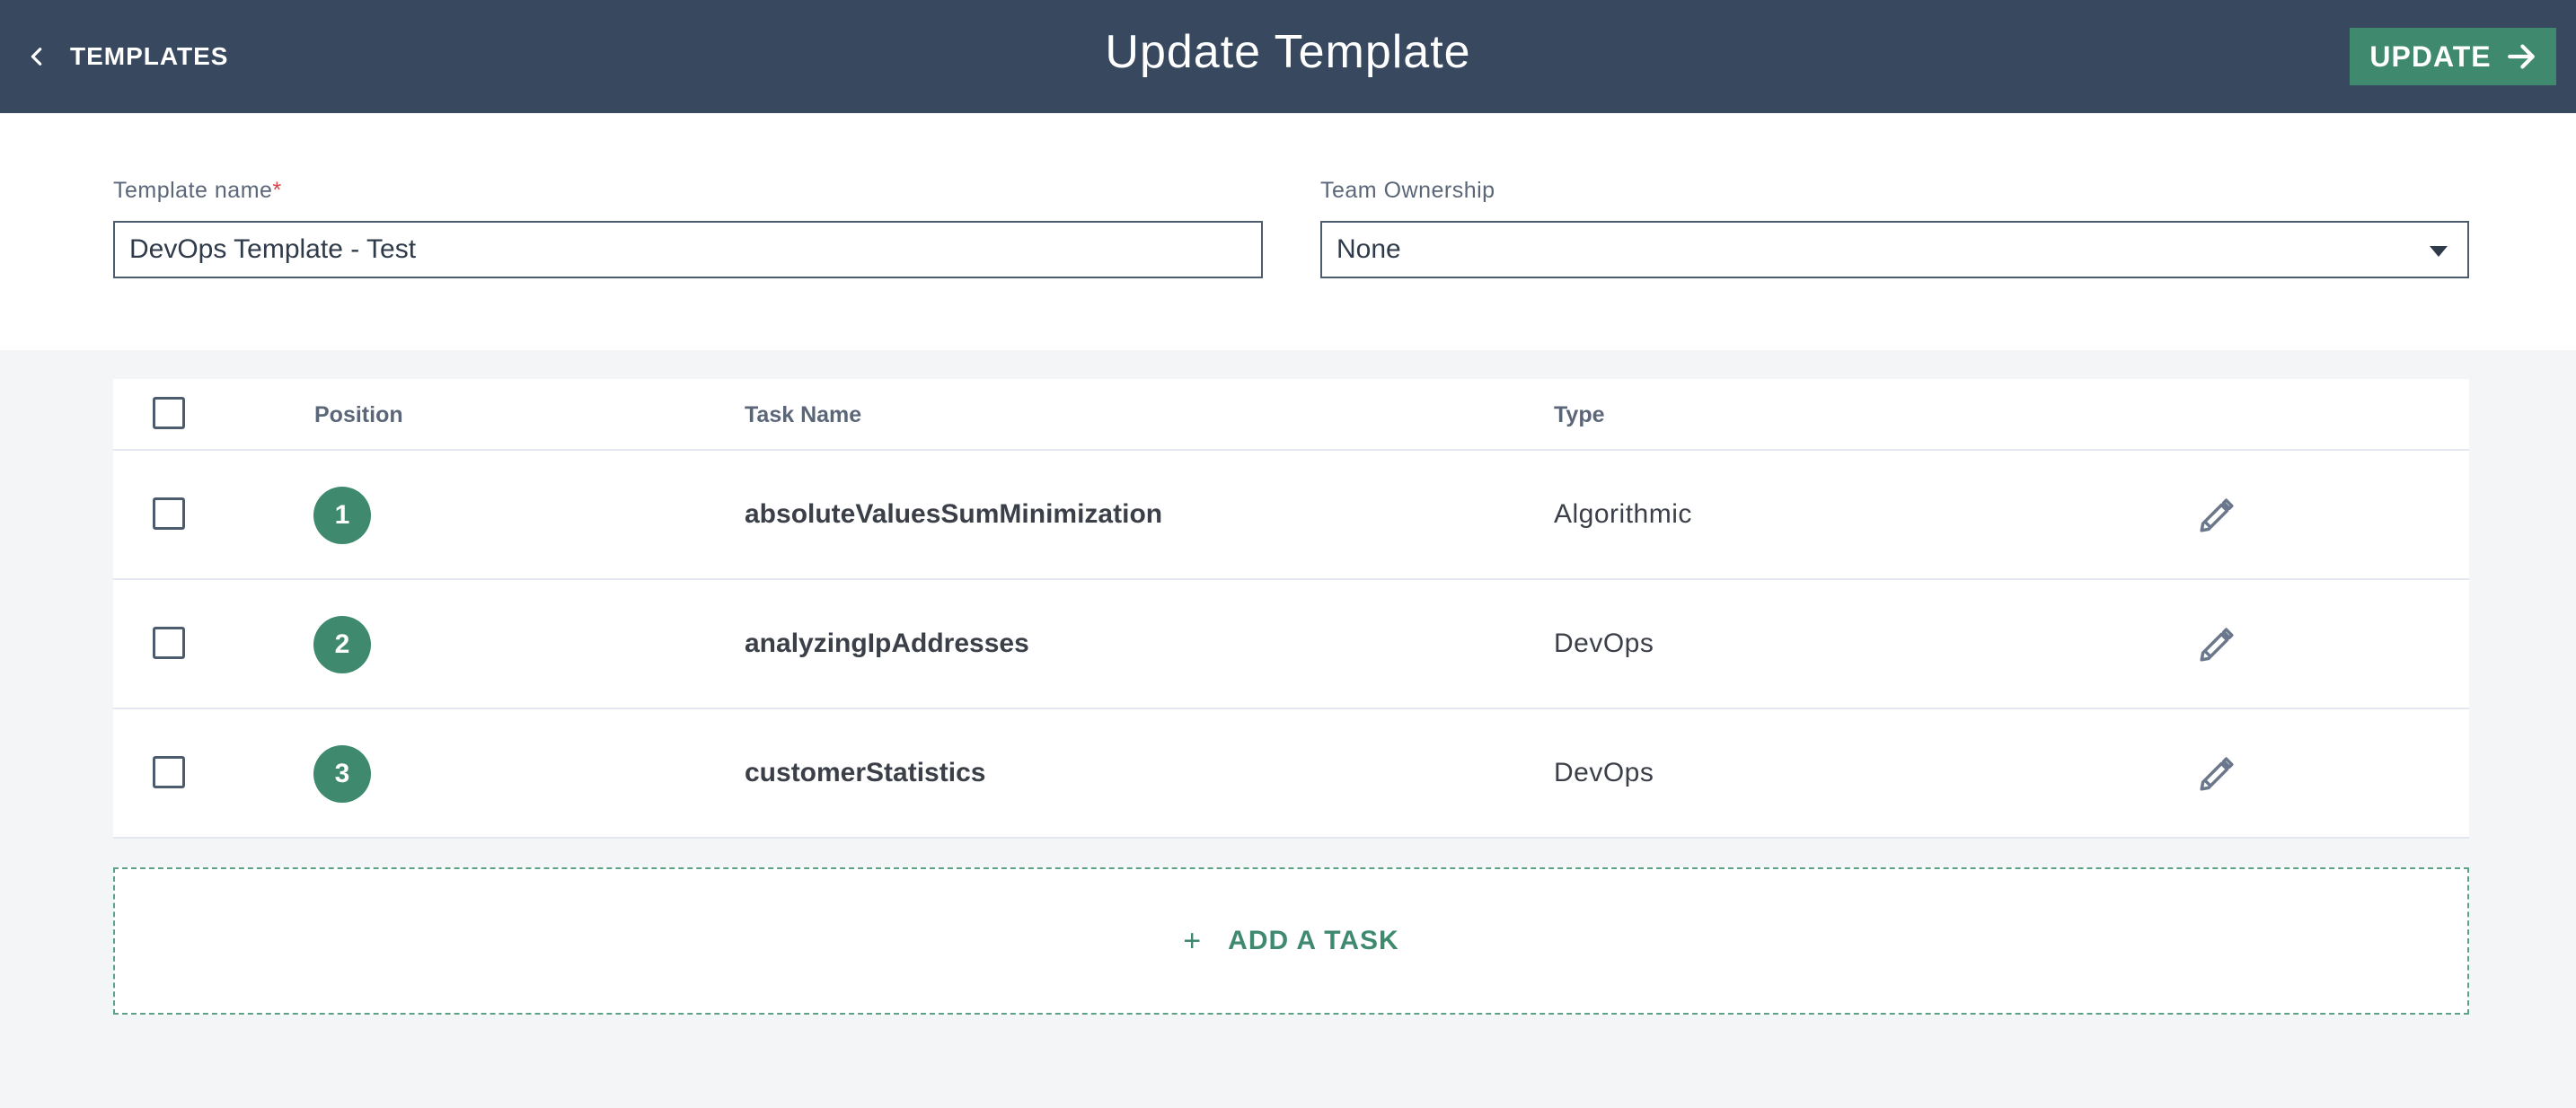  Describe the element at coordinates (1894, 250) in the screenshot. I see `team-ownership-select: None` at that location.